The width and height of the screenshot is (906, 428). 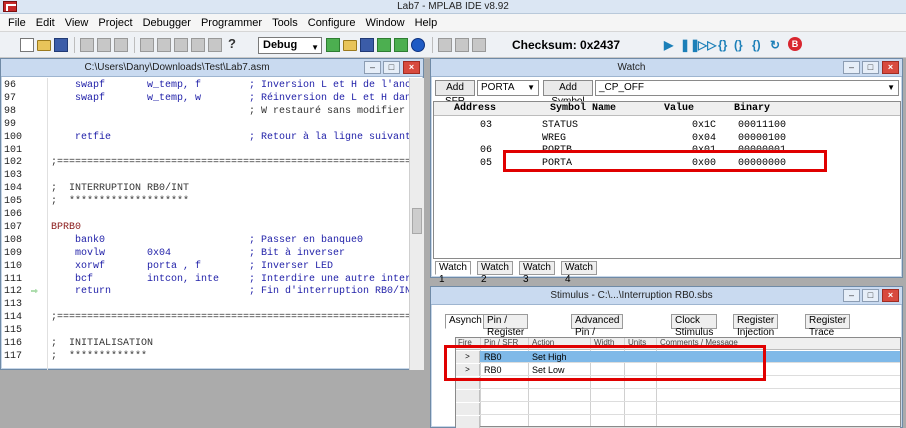 What do you see at coordinates (181, 45) in the screenshot?
I see `find-in-files-icon` at bounding box center [181, 45].